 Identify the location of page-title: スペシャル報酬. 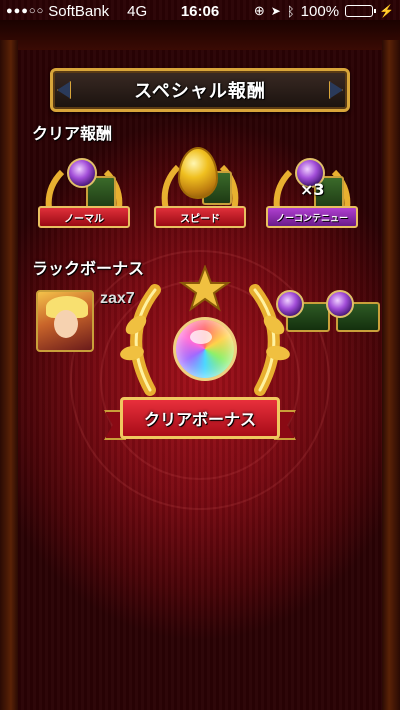
(200, 91).